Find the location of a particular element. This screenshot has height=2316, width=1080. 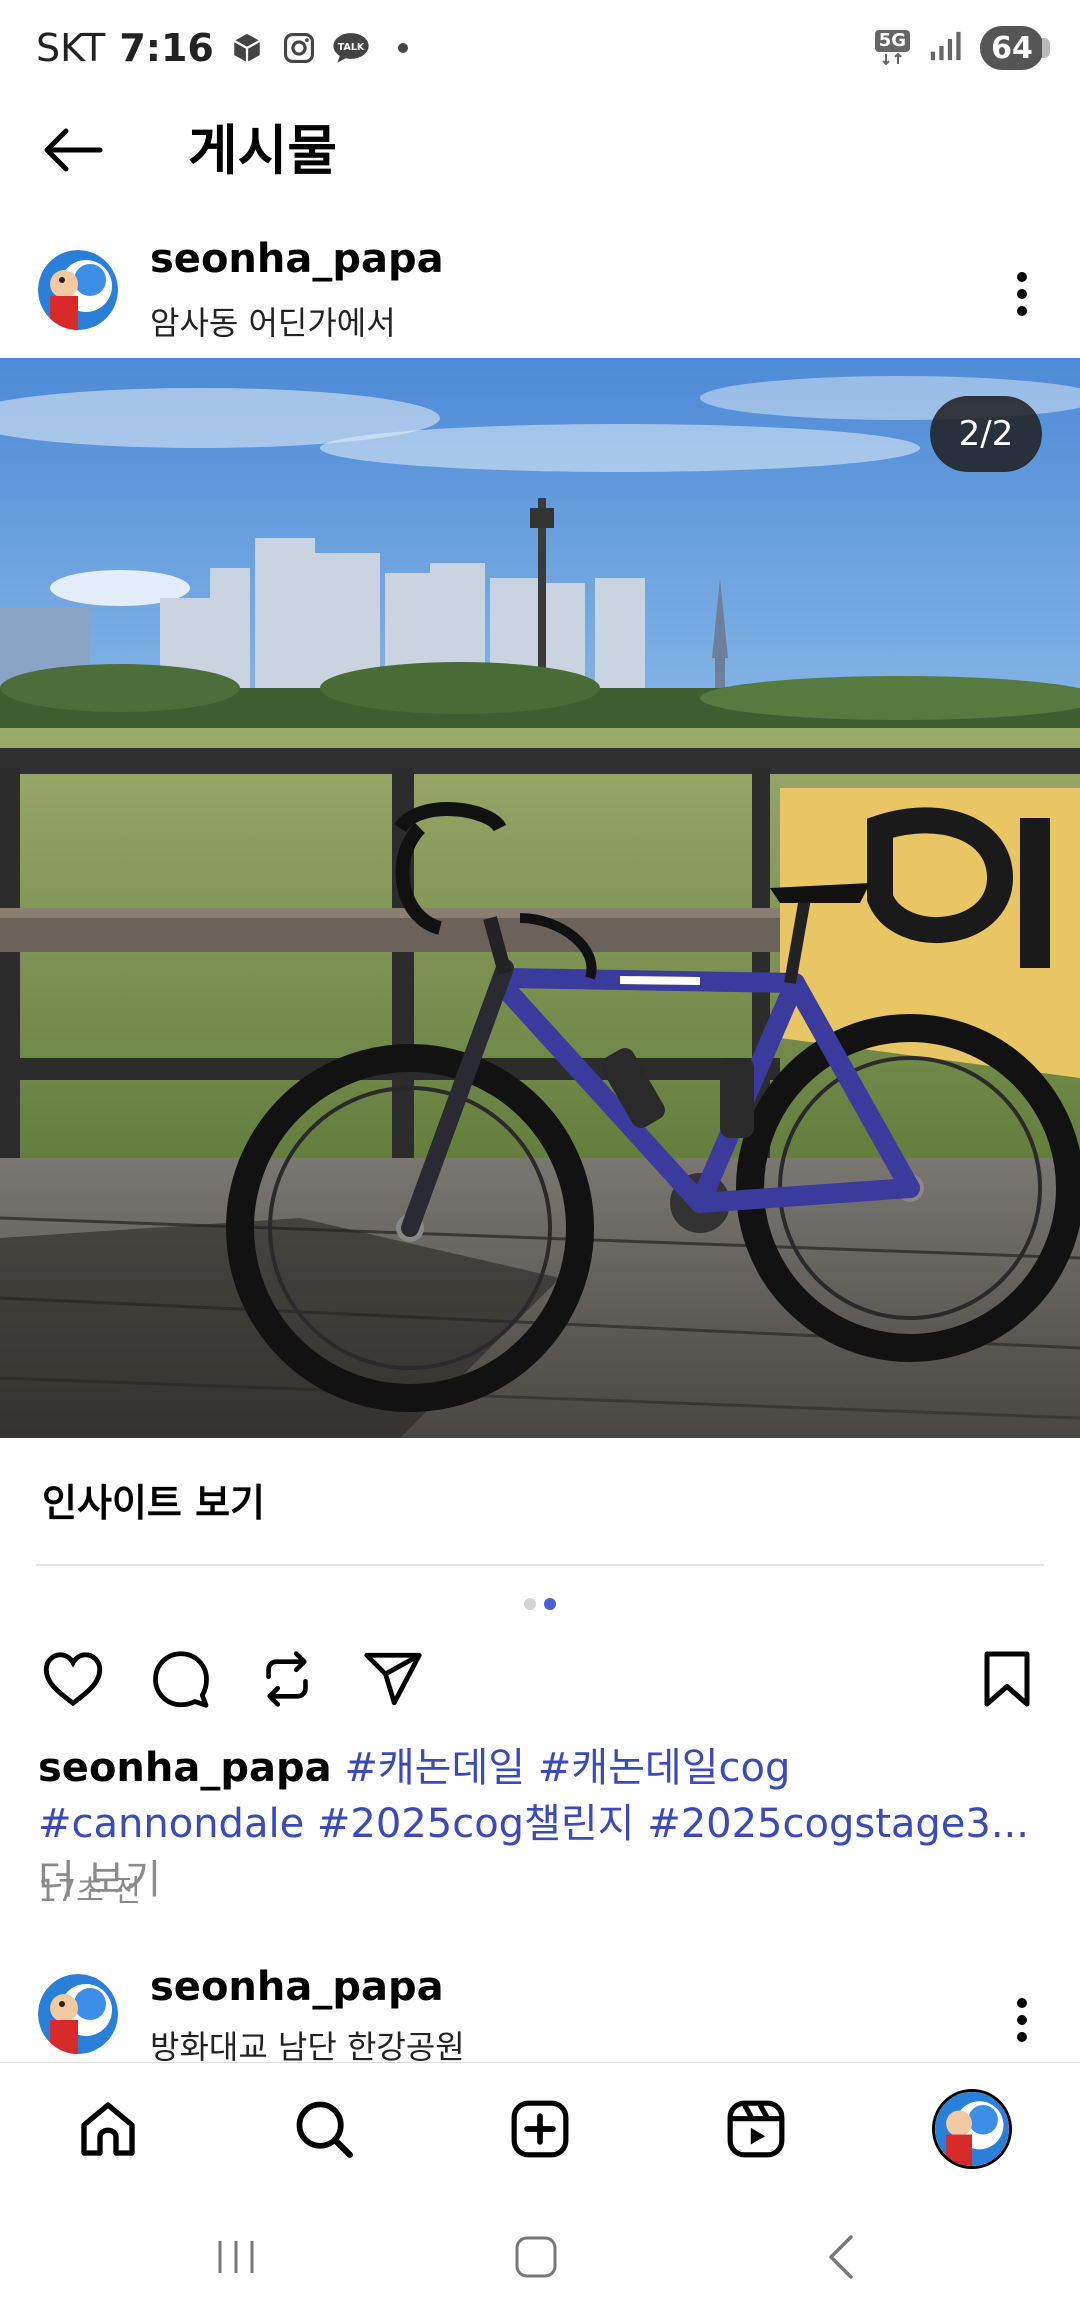

create-icon is located at coordinates (540, 2129).